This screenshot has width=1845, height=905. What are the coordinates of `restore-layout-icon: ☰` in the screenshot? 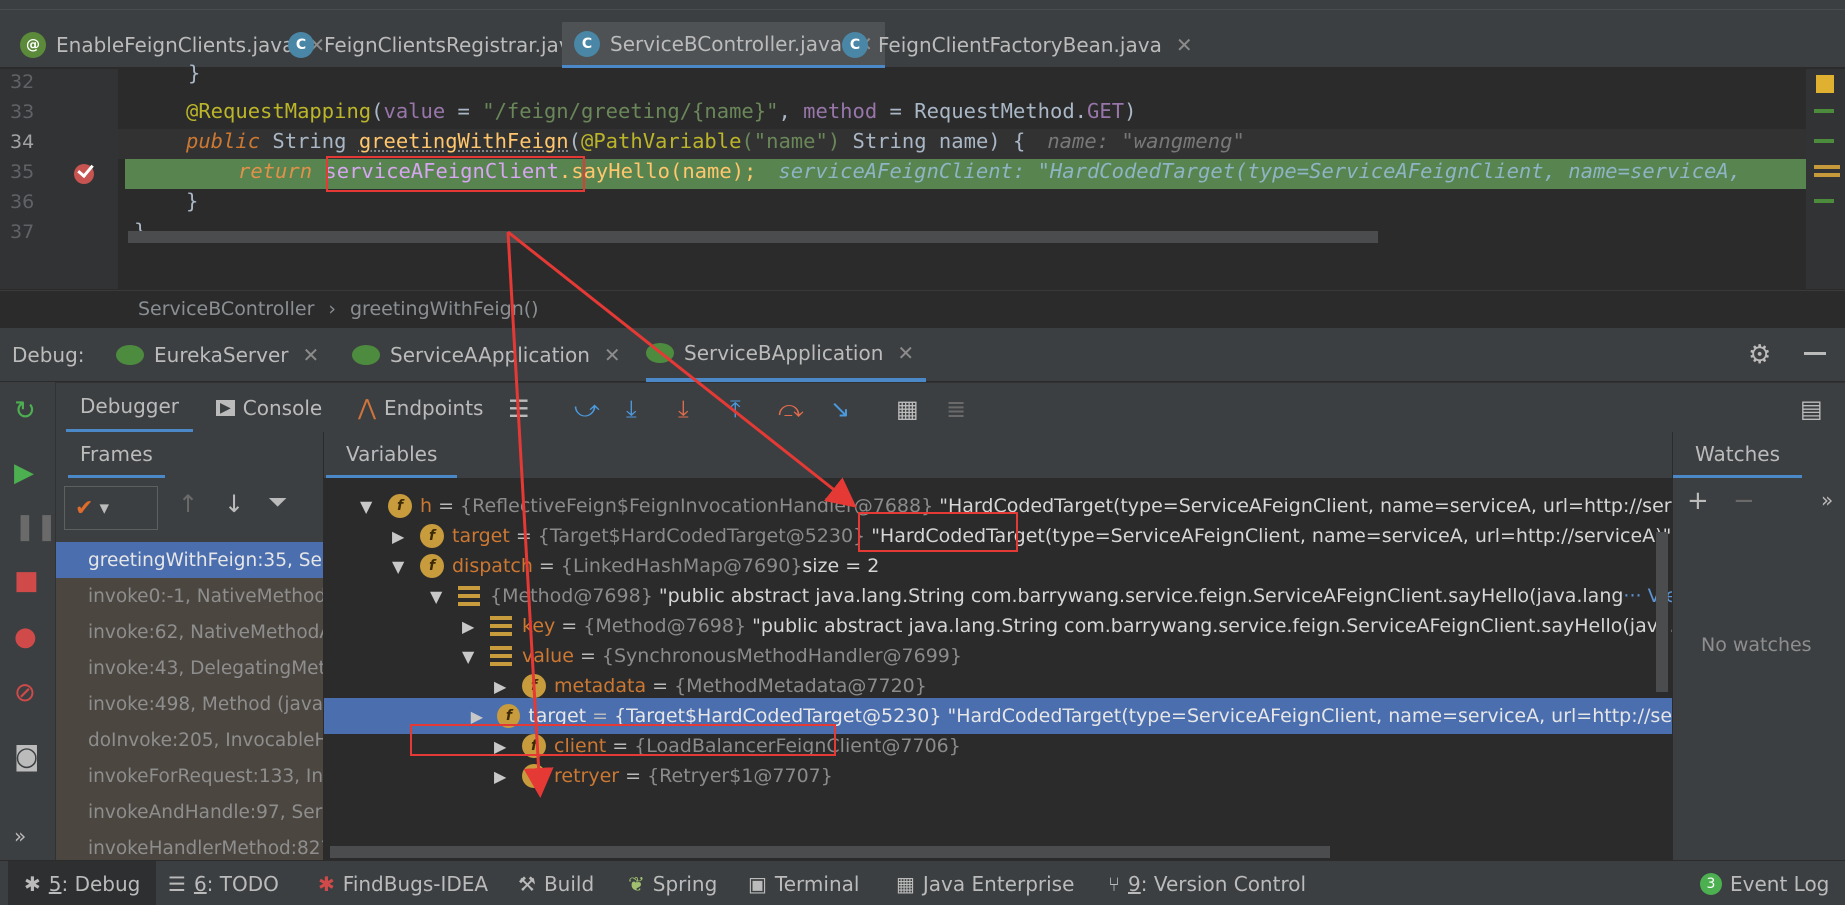 It's located at (519, 409).